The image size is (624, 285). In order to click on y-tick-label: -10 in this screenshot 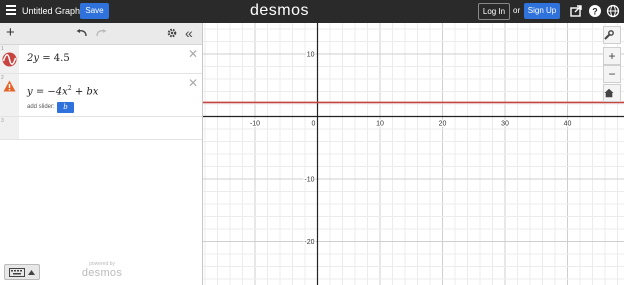, I will do `click(309, 180)`.